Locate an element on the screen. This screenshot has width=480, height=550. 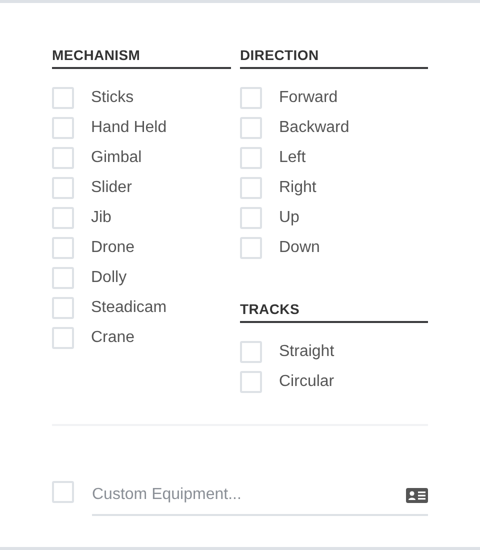
checkbox-label: Dolly is located at coordinates (109, 278).